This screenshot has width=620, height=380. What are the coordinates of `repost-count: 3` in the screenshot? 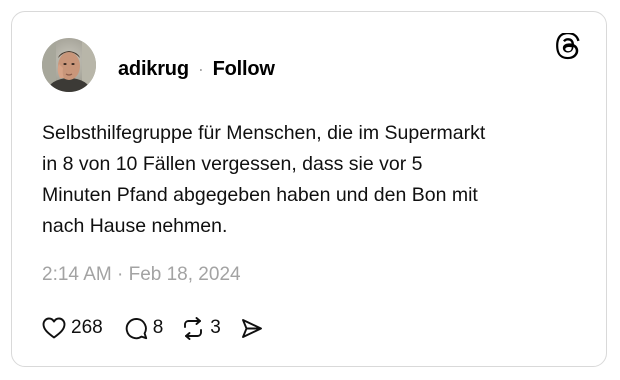 It's located at (215, 327).